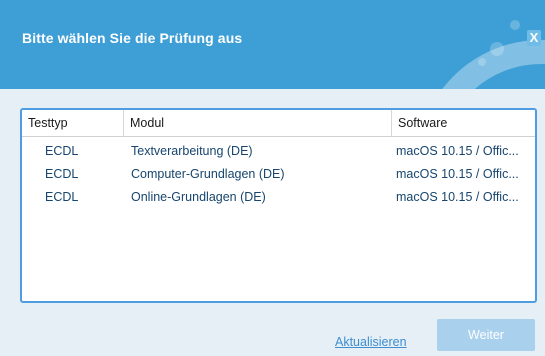 This screenshot has width=545, height=356. Describe the element at coordinates (198, 197) in the screenshot. I see `cell-modul: Online-Grundlagen (DE)` at that location.